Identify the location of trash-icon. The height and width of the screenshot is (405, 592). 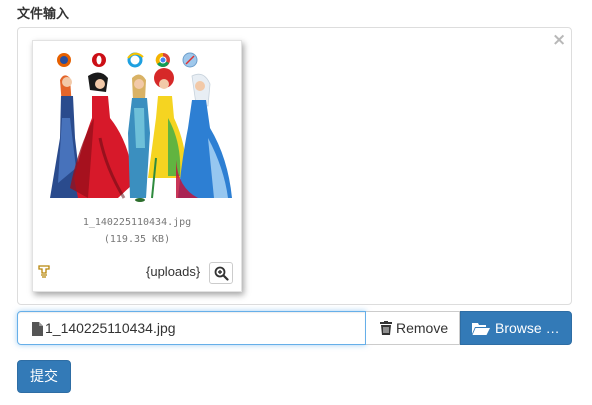
(386, 328).